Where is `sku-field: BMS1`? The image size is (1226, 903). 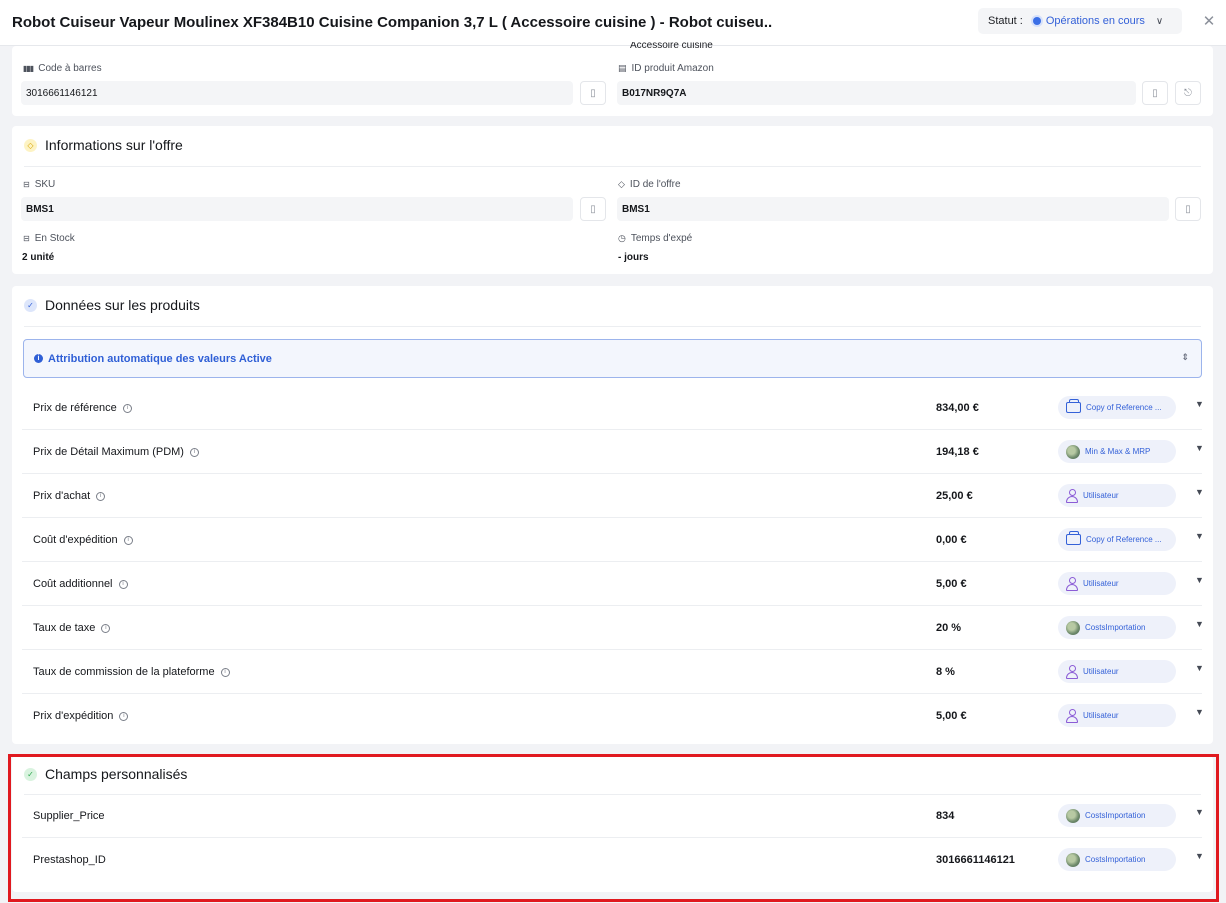
sku-field: BMS1 is located at coordinates (297, 209).